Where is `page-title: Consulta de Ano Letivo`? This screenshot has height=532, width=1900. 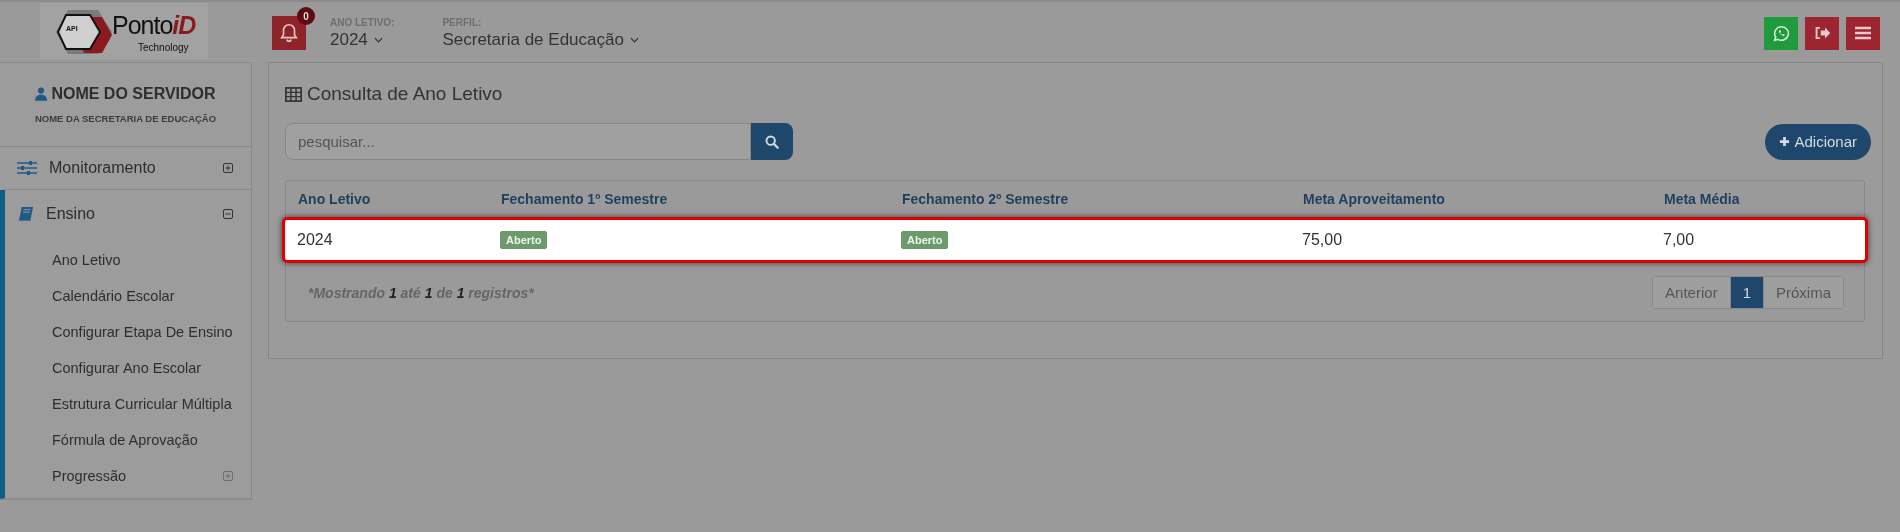
page-title: Consulta de Ano Letivo is located at coordinates (405, 94).